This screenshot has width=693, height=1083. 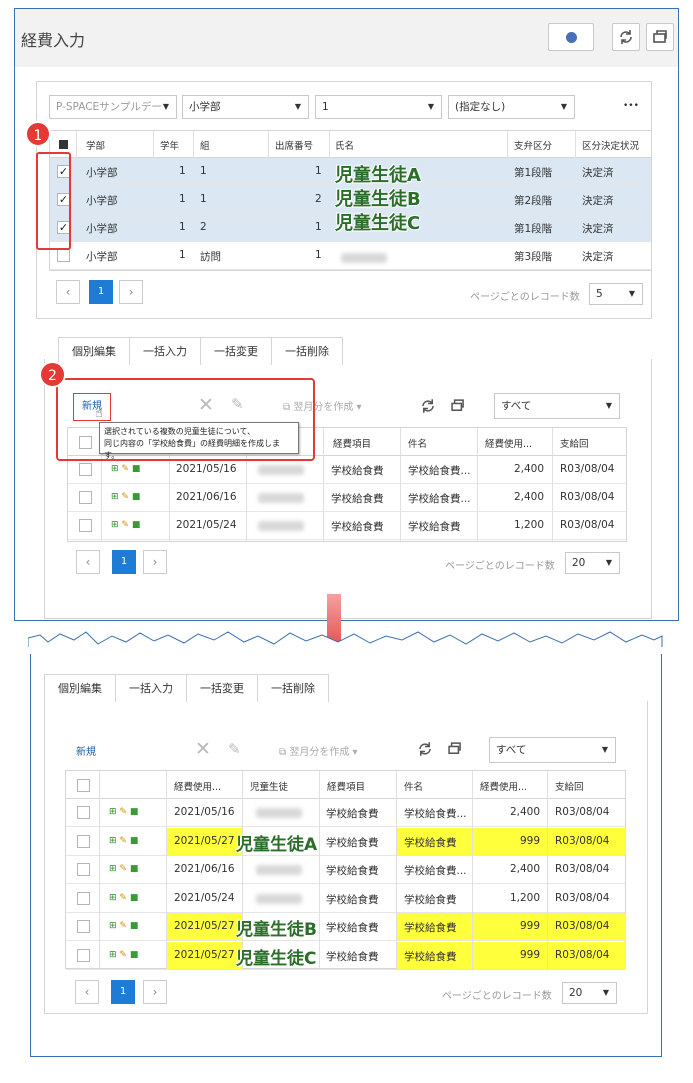 What do you see at coordinates (151, 688) in the screenshot?
I see `tab-2: 一括入力` at bounding box center [151, 688].